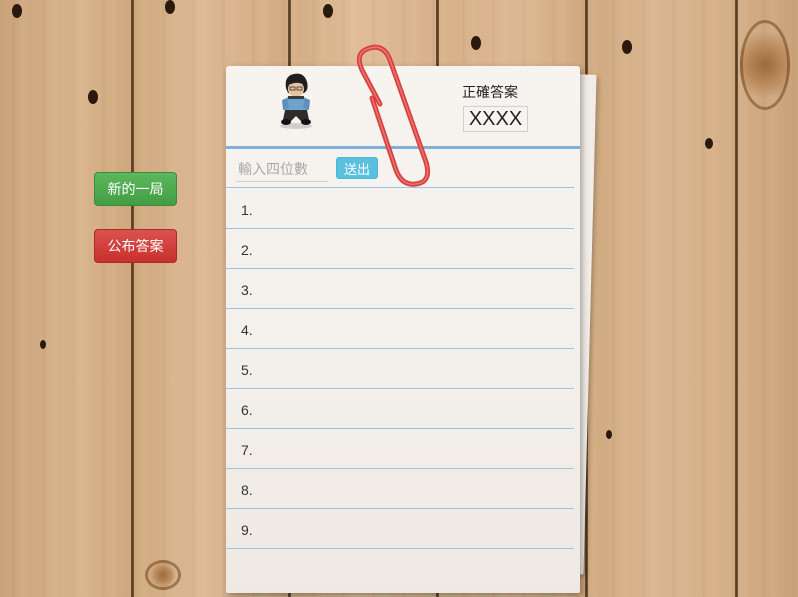 Image resolution: width=798 pixels, height=597 pixels. What do you see at coordinates (247, 330) in the screenshot?
I see `guess-row-number: 4.` at bounding box center [247, 330].